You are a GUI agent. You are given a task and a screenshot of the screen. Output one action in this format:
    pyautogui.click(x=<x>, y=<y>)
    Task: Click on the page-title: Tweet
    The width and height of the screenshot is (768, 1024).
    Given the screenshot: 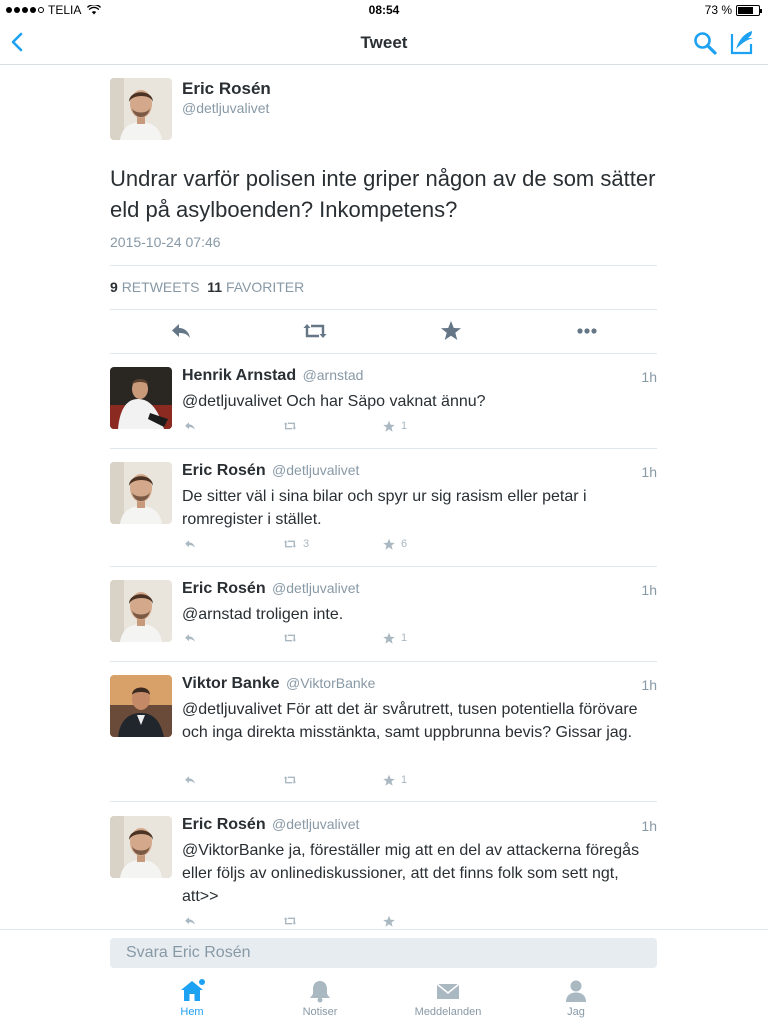 What is the action you would take?
    pyautogui.click(x=384, y=42)
    